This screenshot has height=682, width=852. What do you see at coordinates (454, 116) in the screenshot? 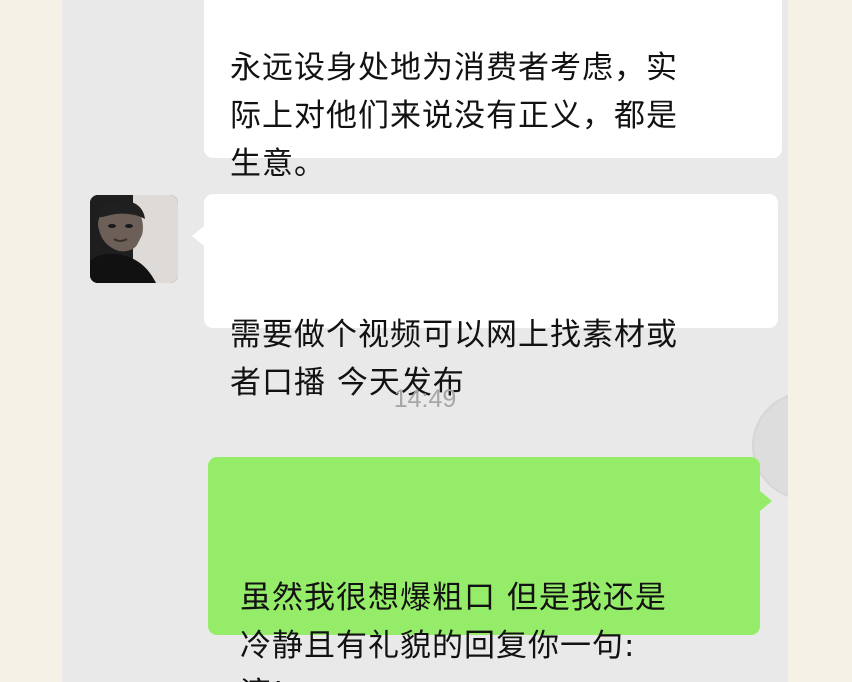
I see `message-text: 永远设身处地为消费者考虑，实 际上对他们来说没有正义，都是 生意。` at bounding box center [454, 116].